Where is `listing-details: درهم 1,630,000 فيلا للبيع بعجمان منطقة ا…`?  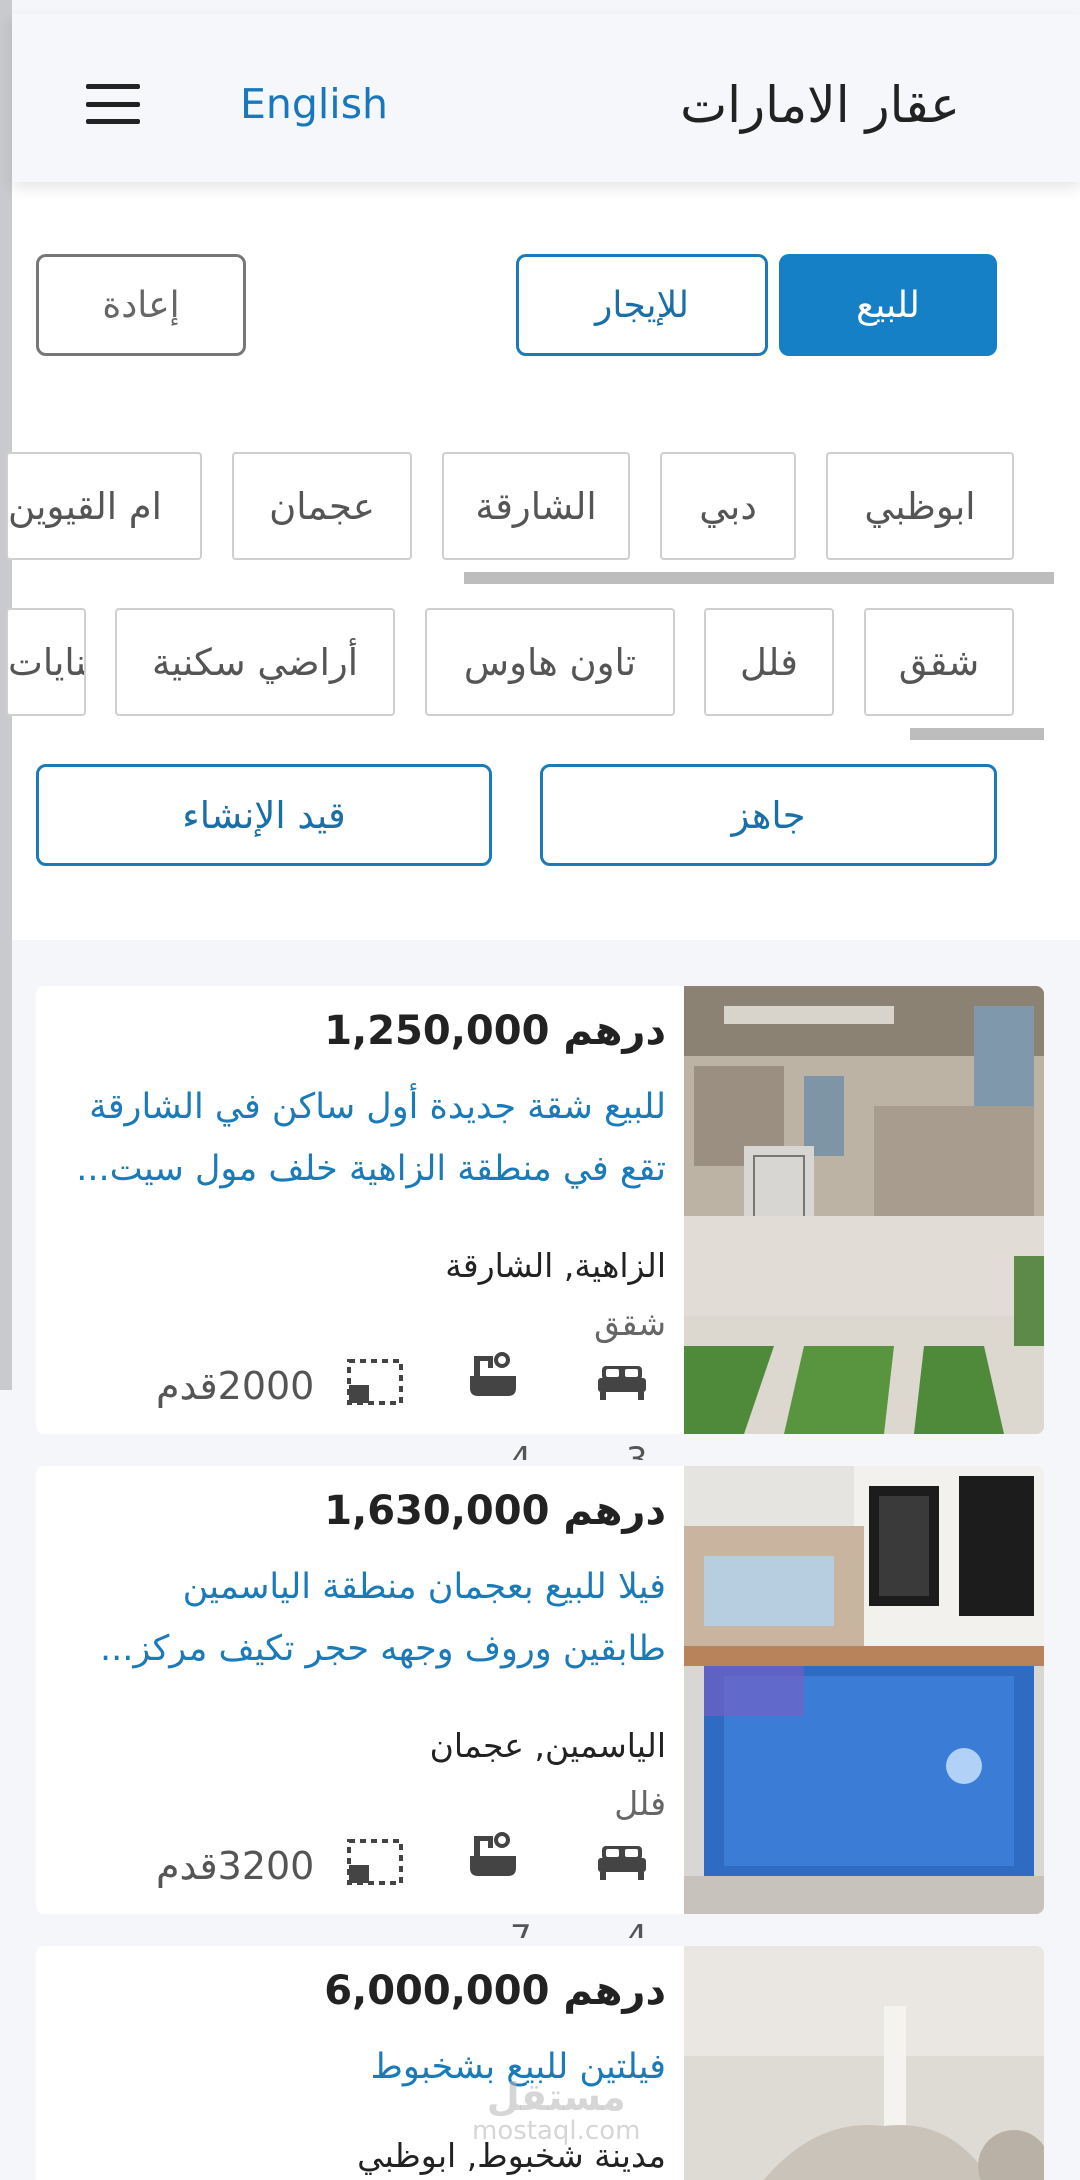
listing-details: درهم 1,630,000 فيلا للبيع بعجمان منطقة ا… is located at coordinates (356, 1690).